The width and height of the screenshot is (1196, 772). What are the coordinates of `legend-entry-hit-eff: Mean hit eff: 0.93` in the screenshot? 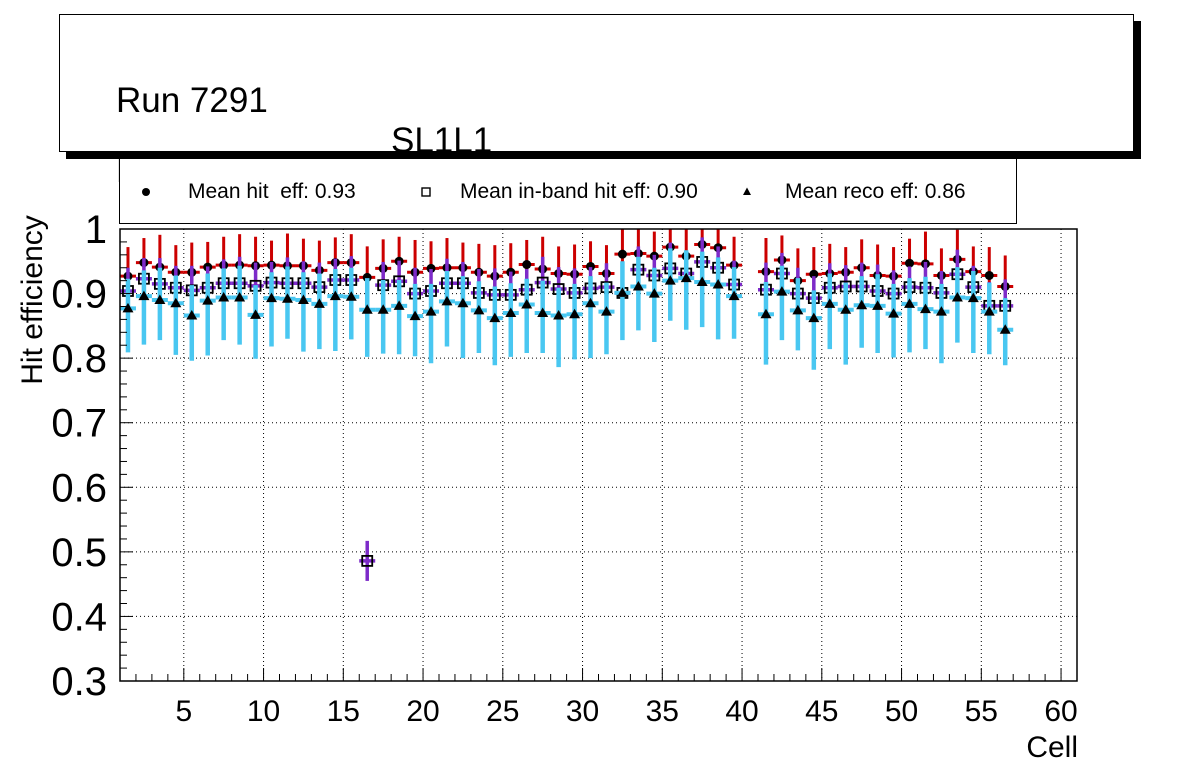 It's located at (269, 192).